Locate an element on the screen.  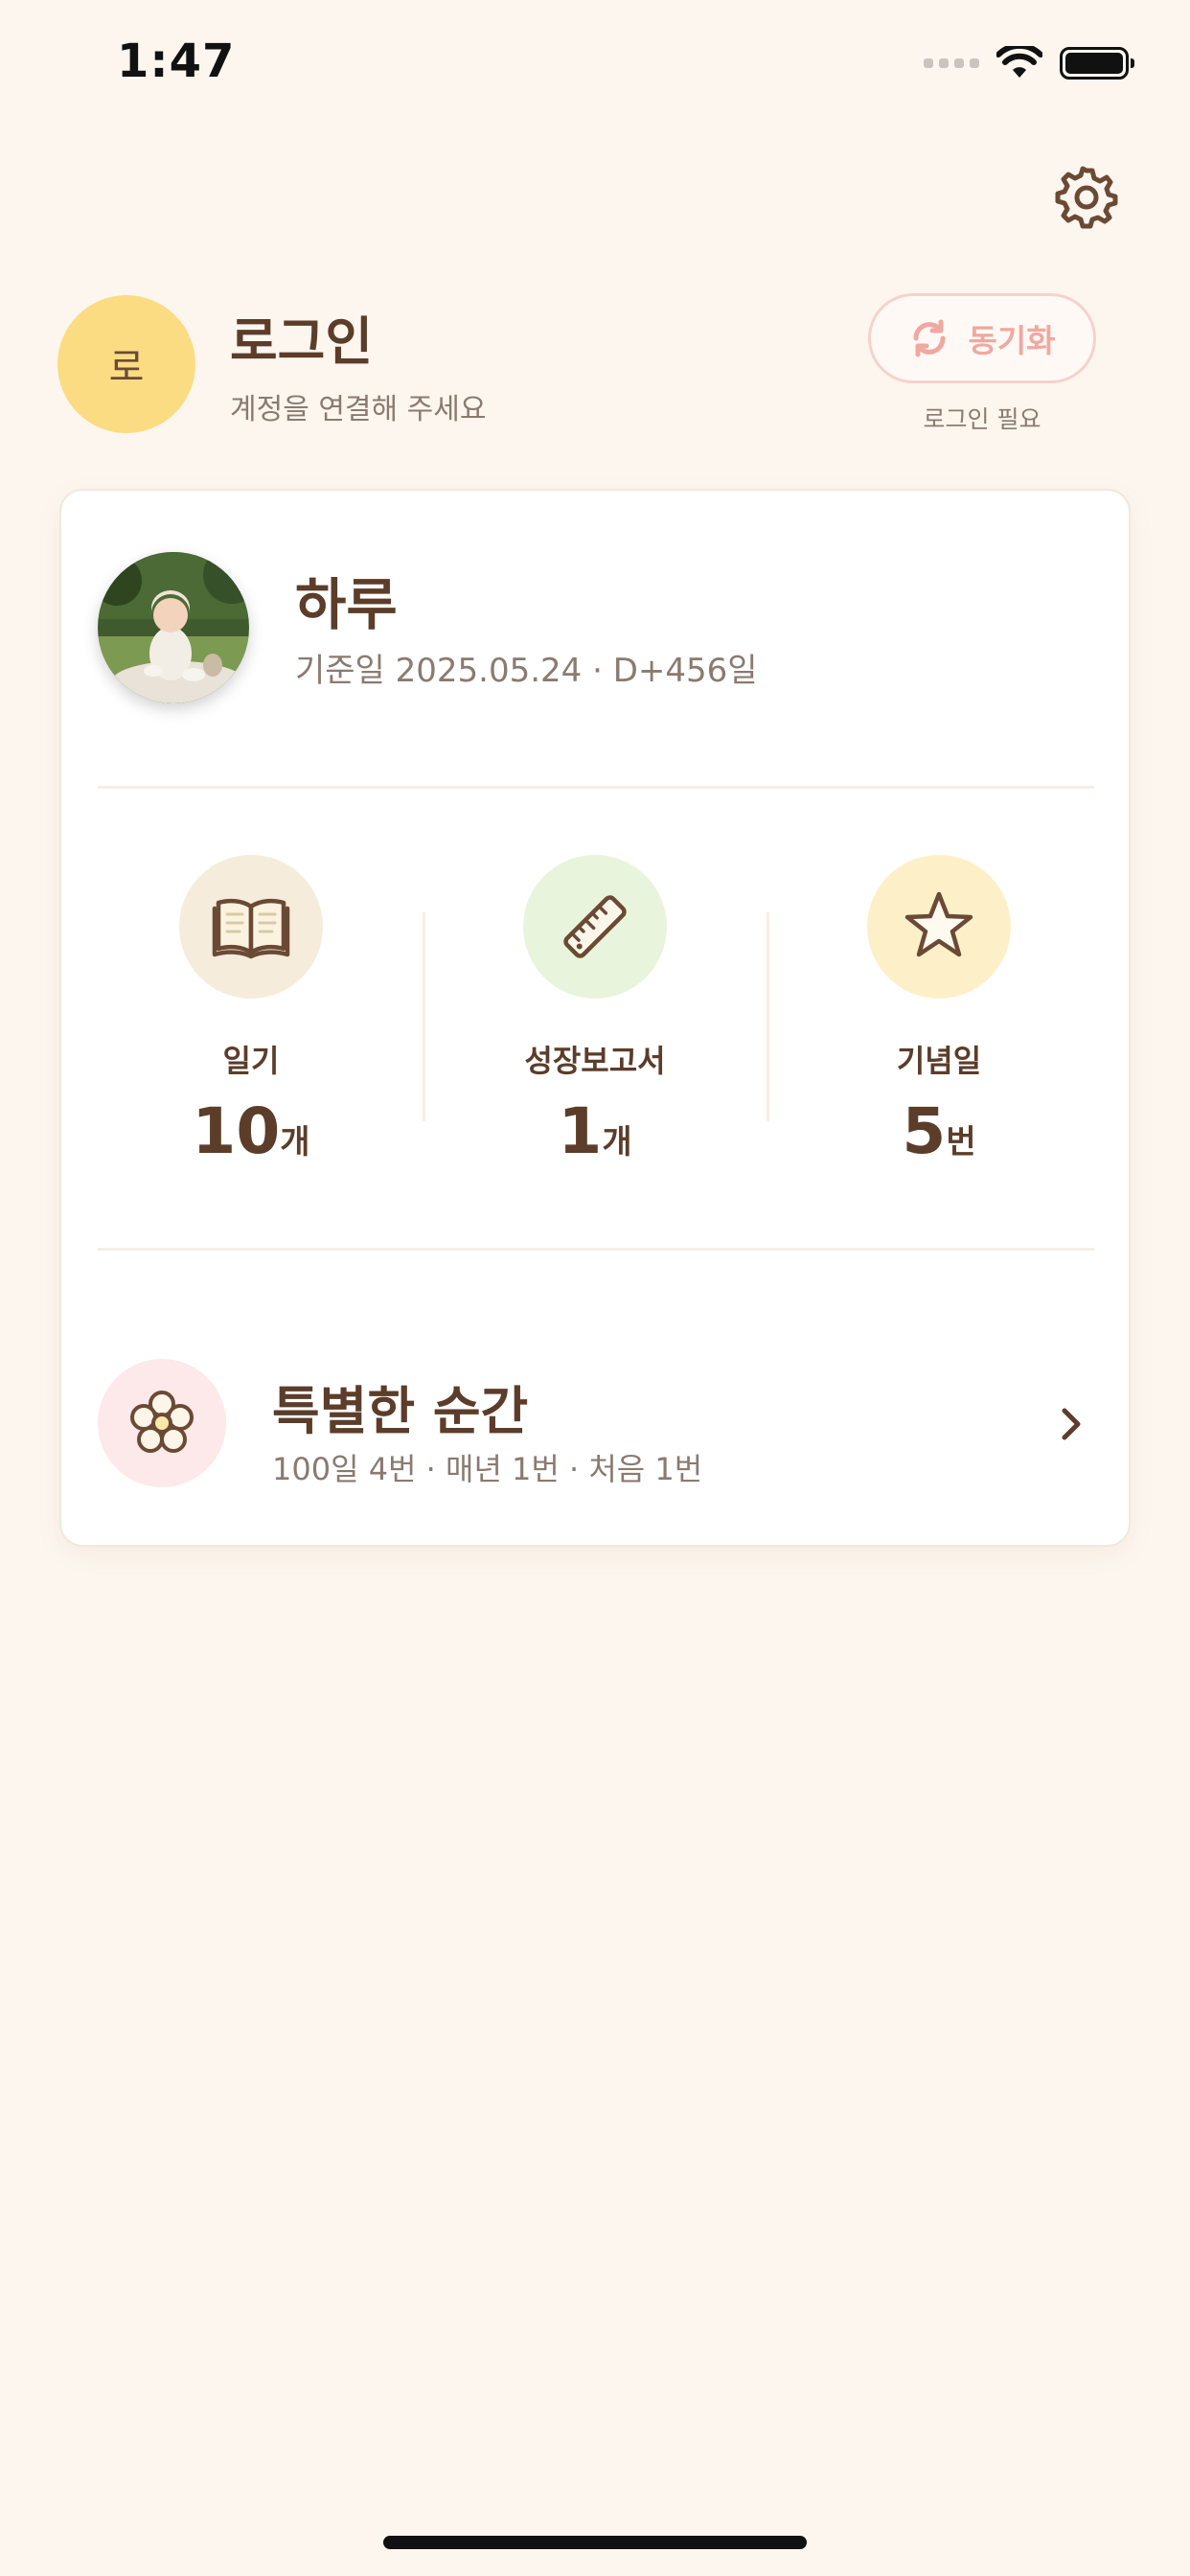
stat-growth-report: 성장보고서 1개 is located at coordinates (595, 1018).